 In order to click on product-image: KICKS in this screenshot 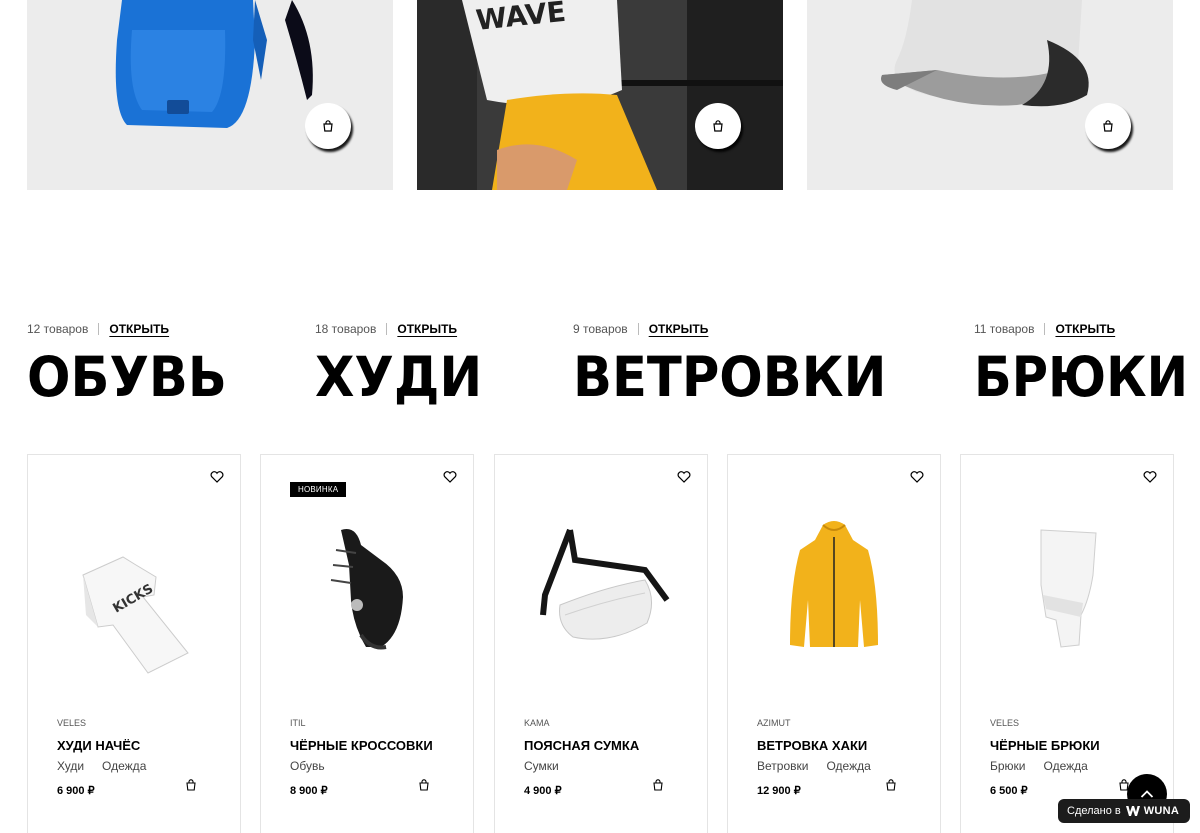, I will do `click(135, 615)`.